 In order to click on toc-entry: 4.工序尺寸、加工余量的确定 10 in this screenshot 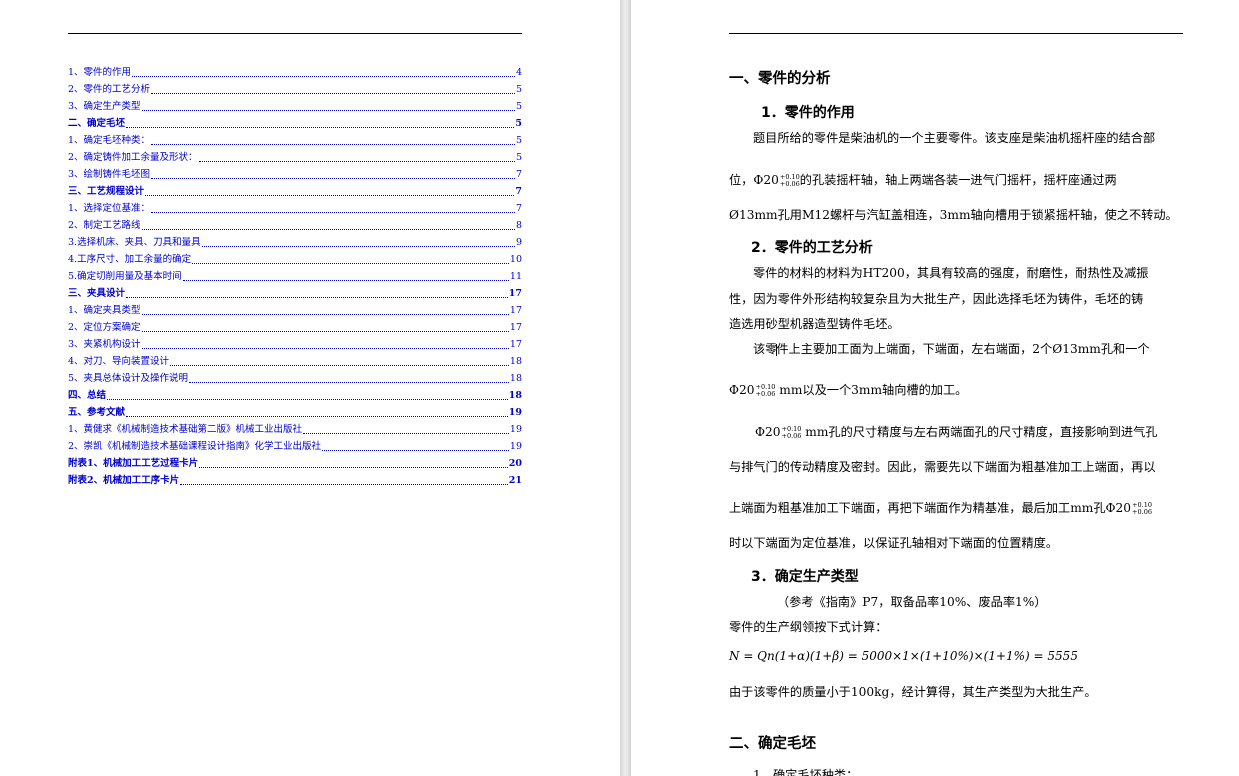, I will do `click(295, 257)`.